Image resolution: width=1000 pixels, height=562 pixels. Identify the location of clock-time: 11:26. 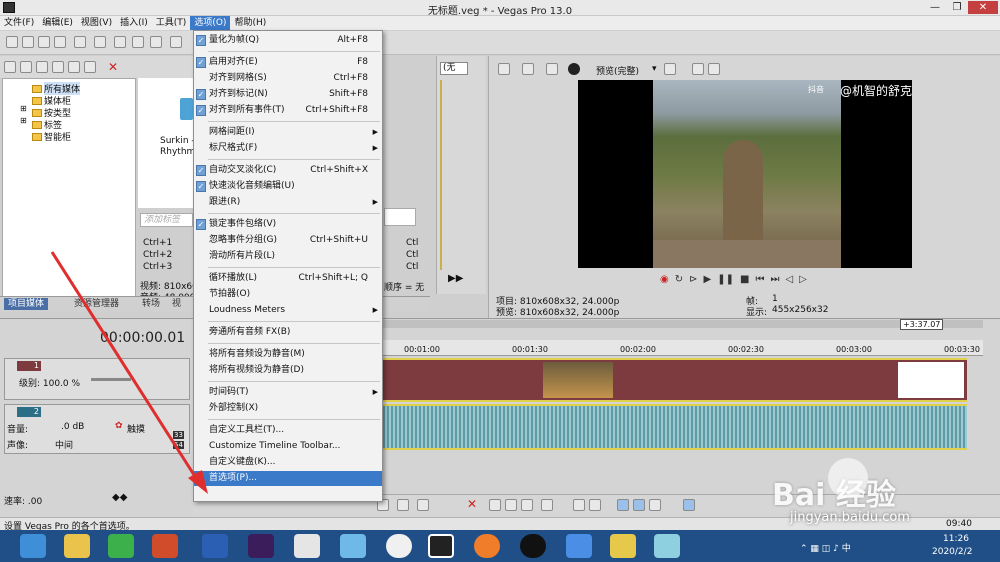
(956, 539).